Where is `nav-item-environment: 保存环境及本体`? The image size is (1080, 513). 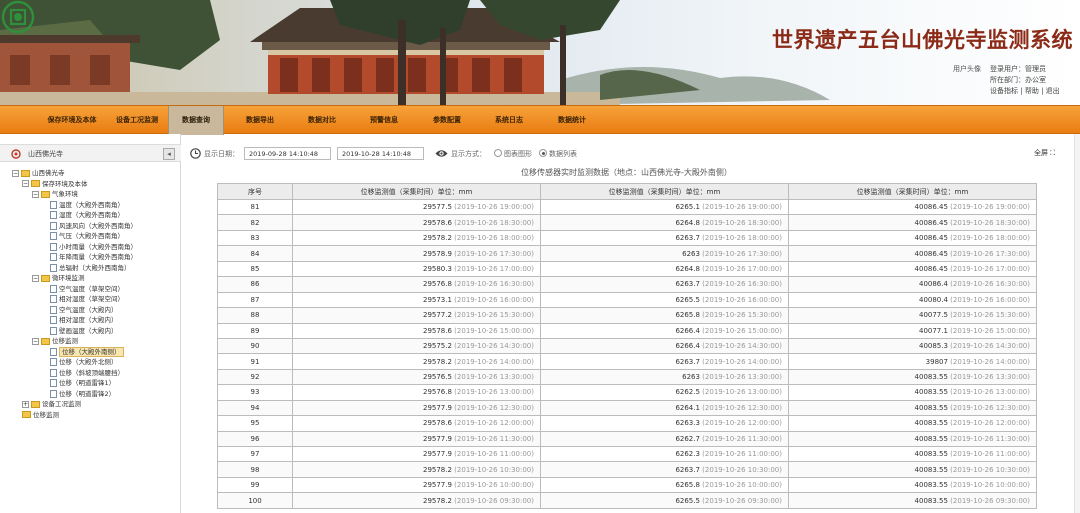 nav-item-environment: 保存环境及本体 is located at coordinates (72, 120).